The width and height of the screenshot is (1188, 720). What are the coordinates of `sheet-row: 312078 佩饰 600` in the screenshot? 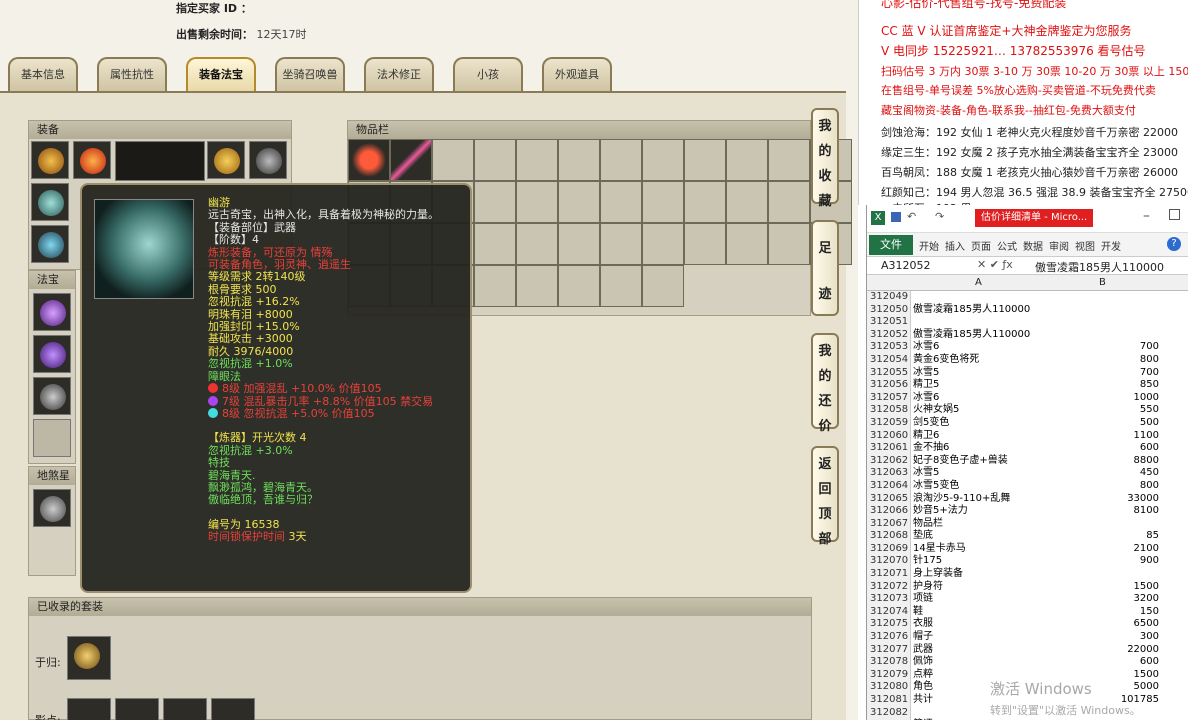 It's located at (1027, 662).